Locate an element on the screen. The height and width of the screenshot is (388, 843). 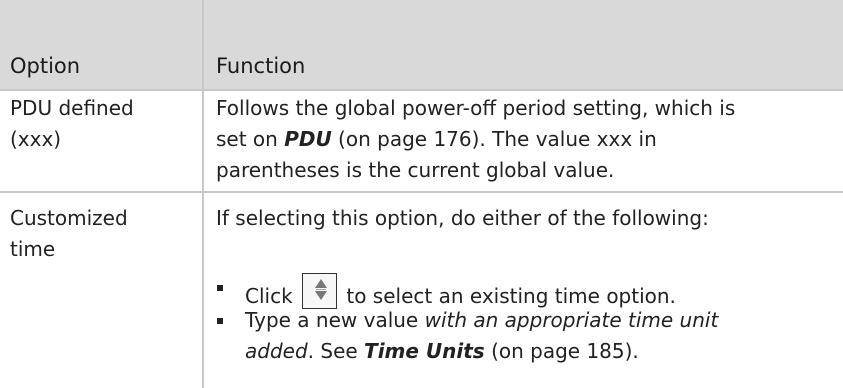
function-pdu-defined-line3: parentheses is the current global value. is located at coordinates (415, 170).